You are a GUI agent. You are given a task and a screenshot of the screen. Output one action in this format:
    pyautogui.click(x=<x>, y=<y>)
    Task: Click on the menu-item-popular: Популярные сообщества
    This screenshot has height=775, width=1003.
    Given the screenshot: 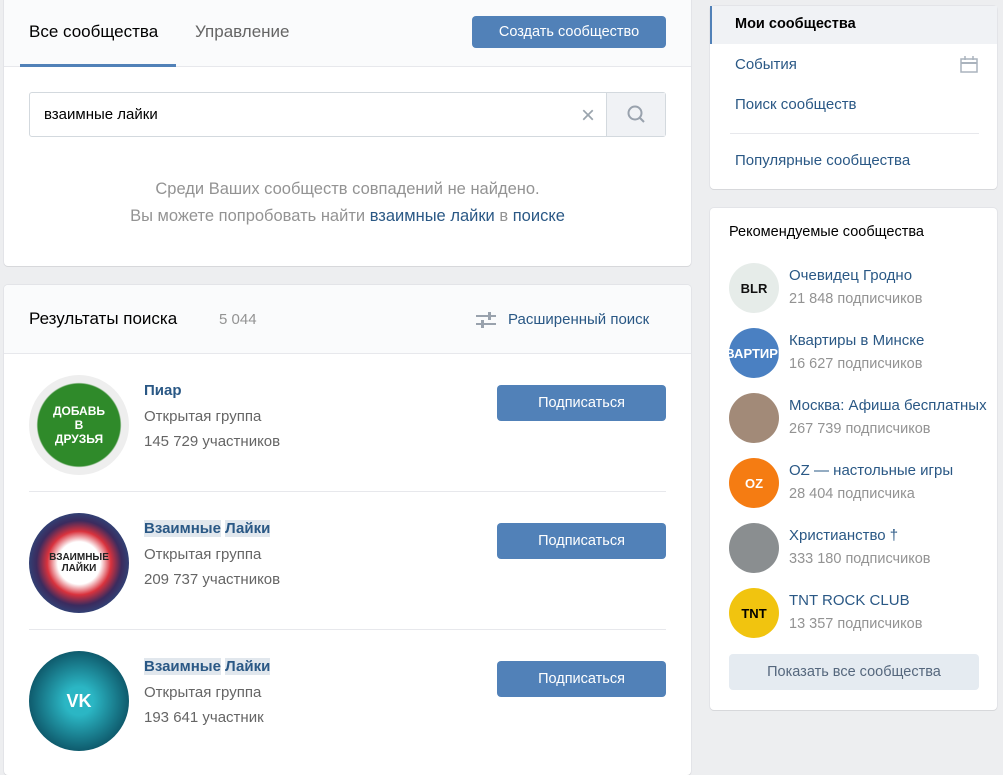 What is the action you would take?
    pyautogui.click(x=822, y=160)
    